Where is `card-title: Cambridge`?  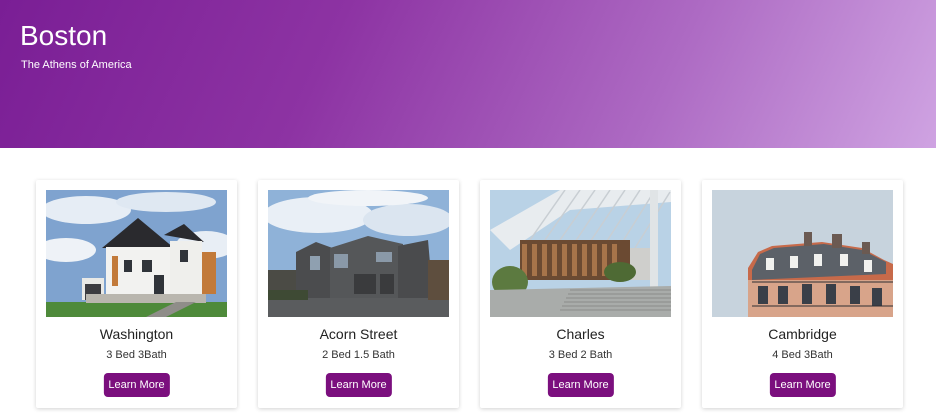
card-title: Cambridge is located at coordinates (802, 334).